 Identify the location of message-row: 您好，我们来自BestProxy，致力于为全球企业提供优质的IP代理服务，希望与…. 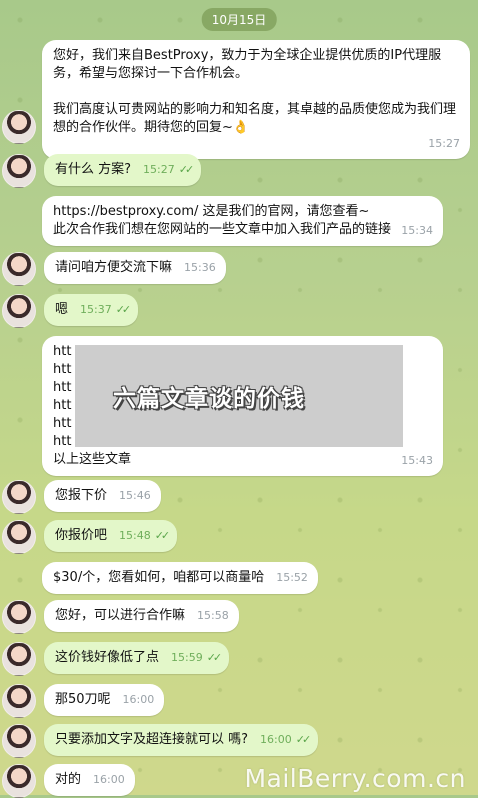
(235, 99).